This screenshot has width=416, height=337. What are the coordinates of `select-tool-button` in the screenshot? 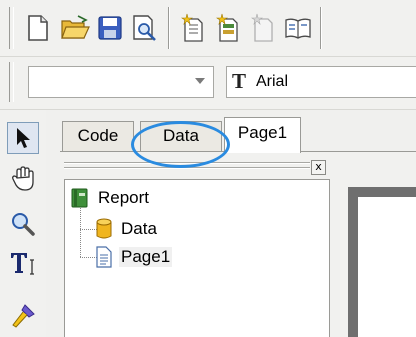 It's located at (23, 138).